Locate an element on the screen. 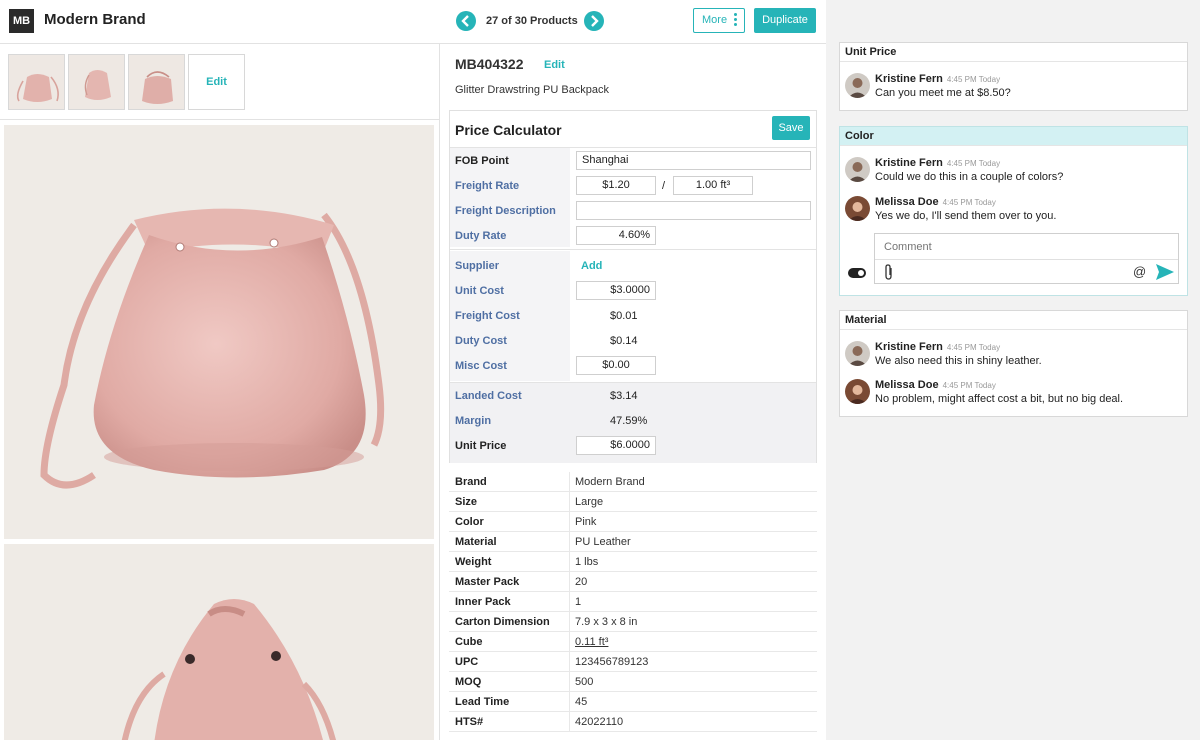 This screenshot has height=740, width=1200. bag-thumbnail-image is located at coordinates (96, 82).